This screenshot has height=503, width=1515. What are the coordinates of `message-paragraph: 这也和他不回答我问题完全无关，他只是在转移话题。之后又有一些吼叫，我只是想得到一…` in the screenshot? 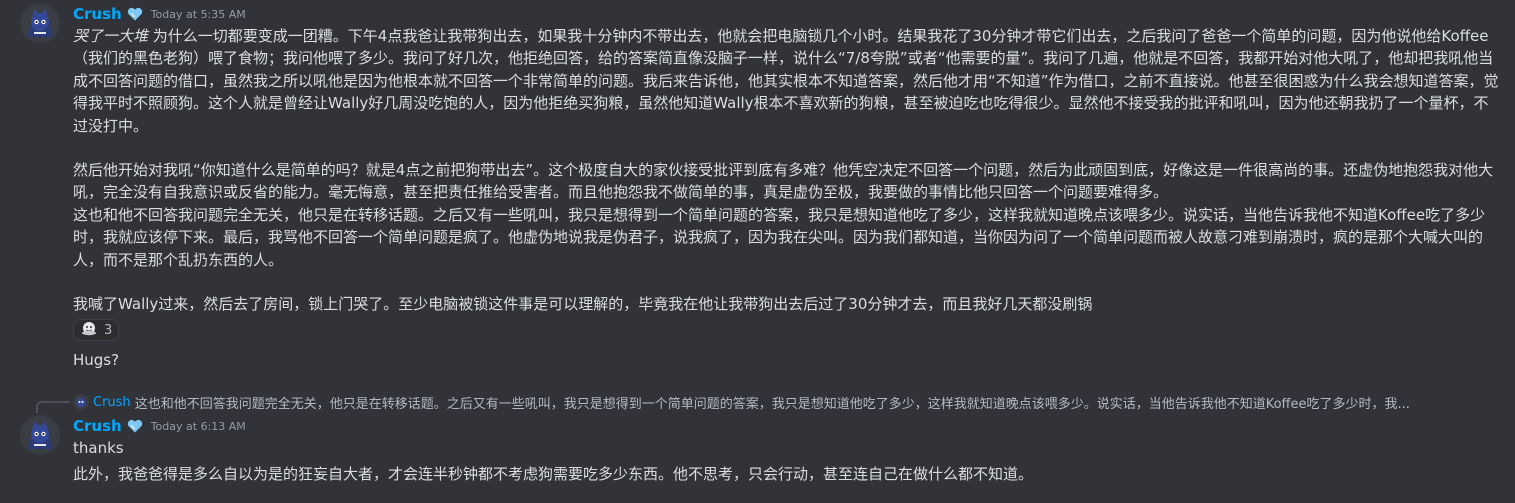 It's located at (779, 237).